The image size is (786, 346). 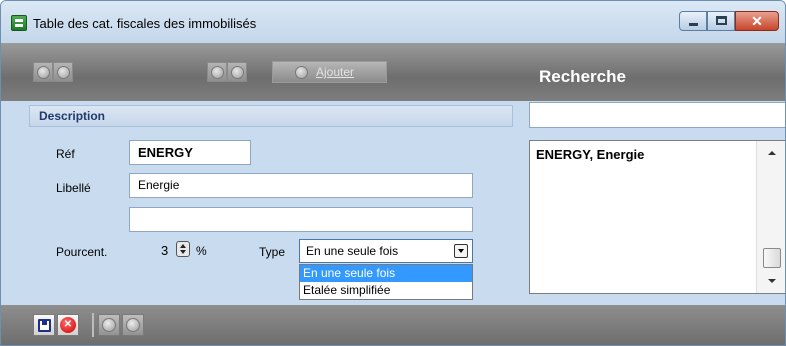 I want to click on close-icon: ✕, so click(x=757, y=21).